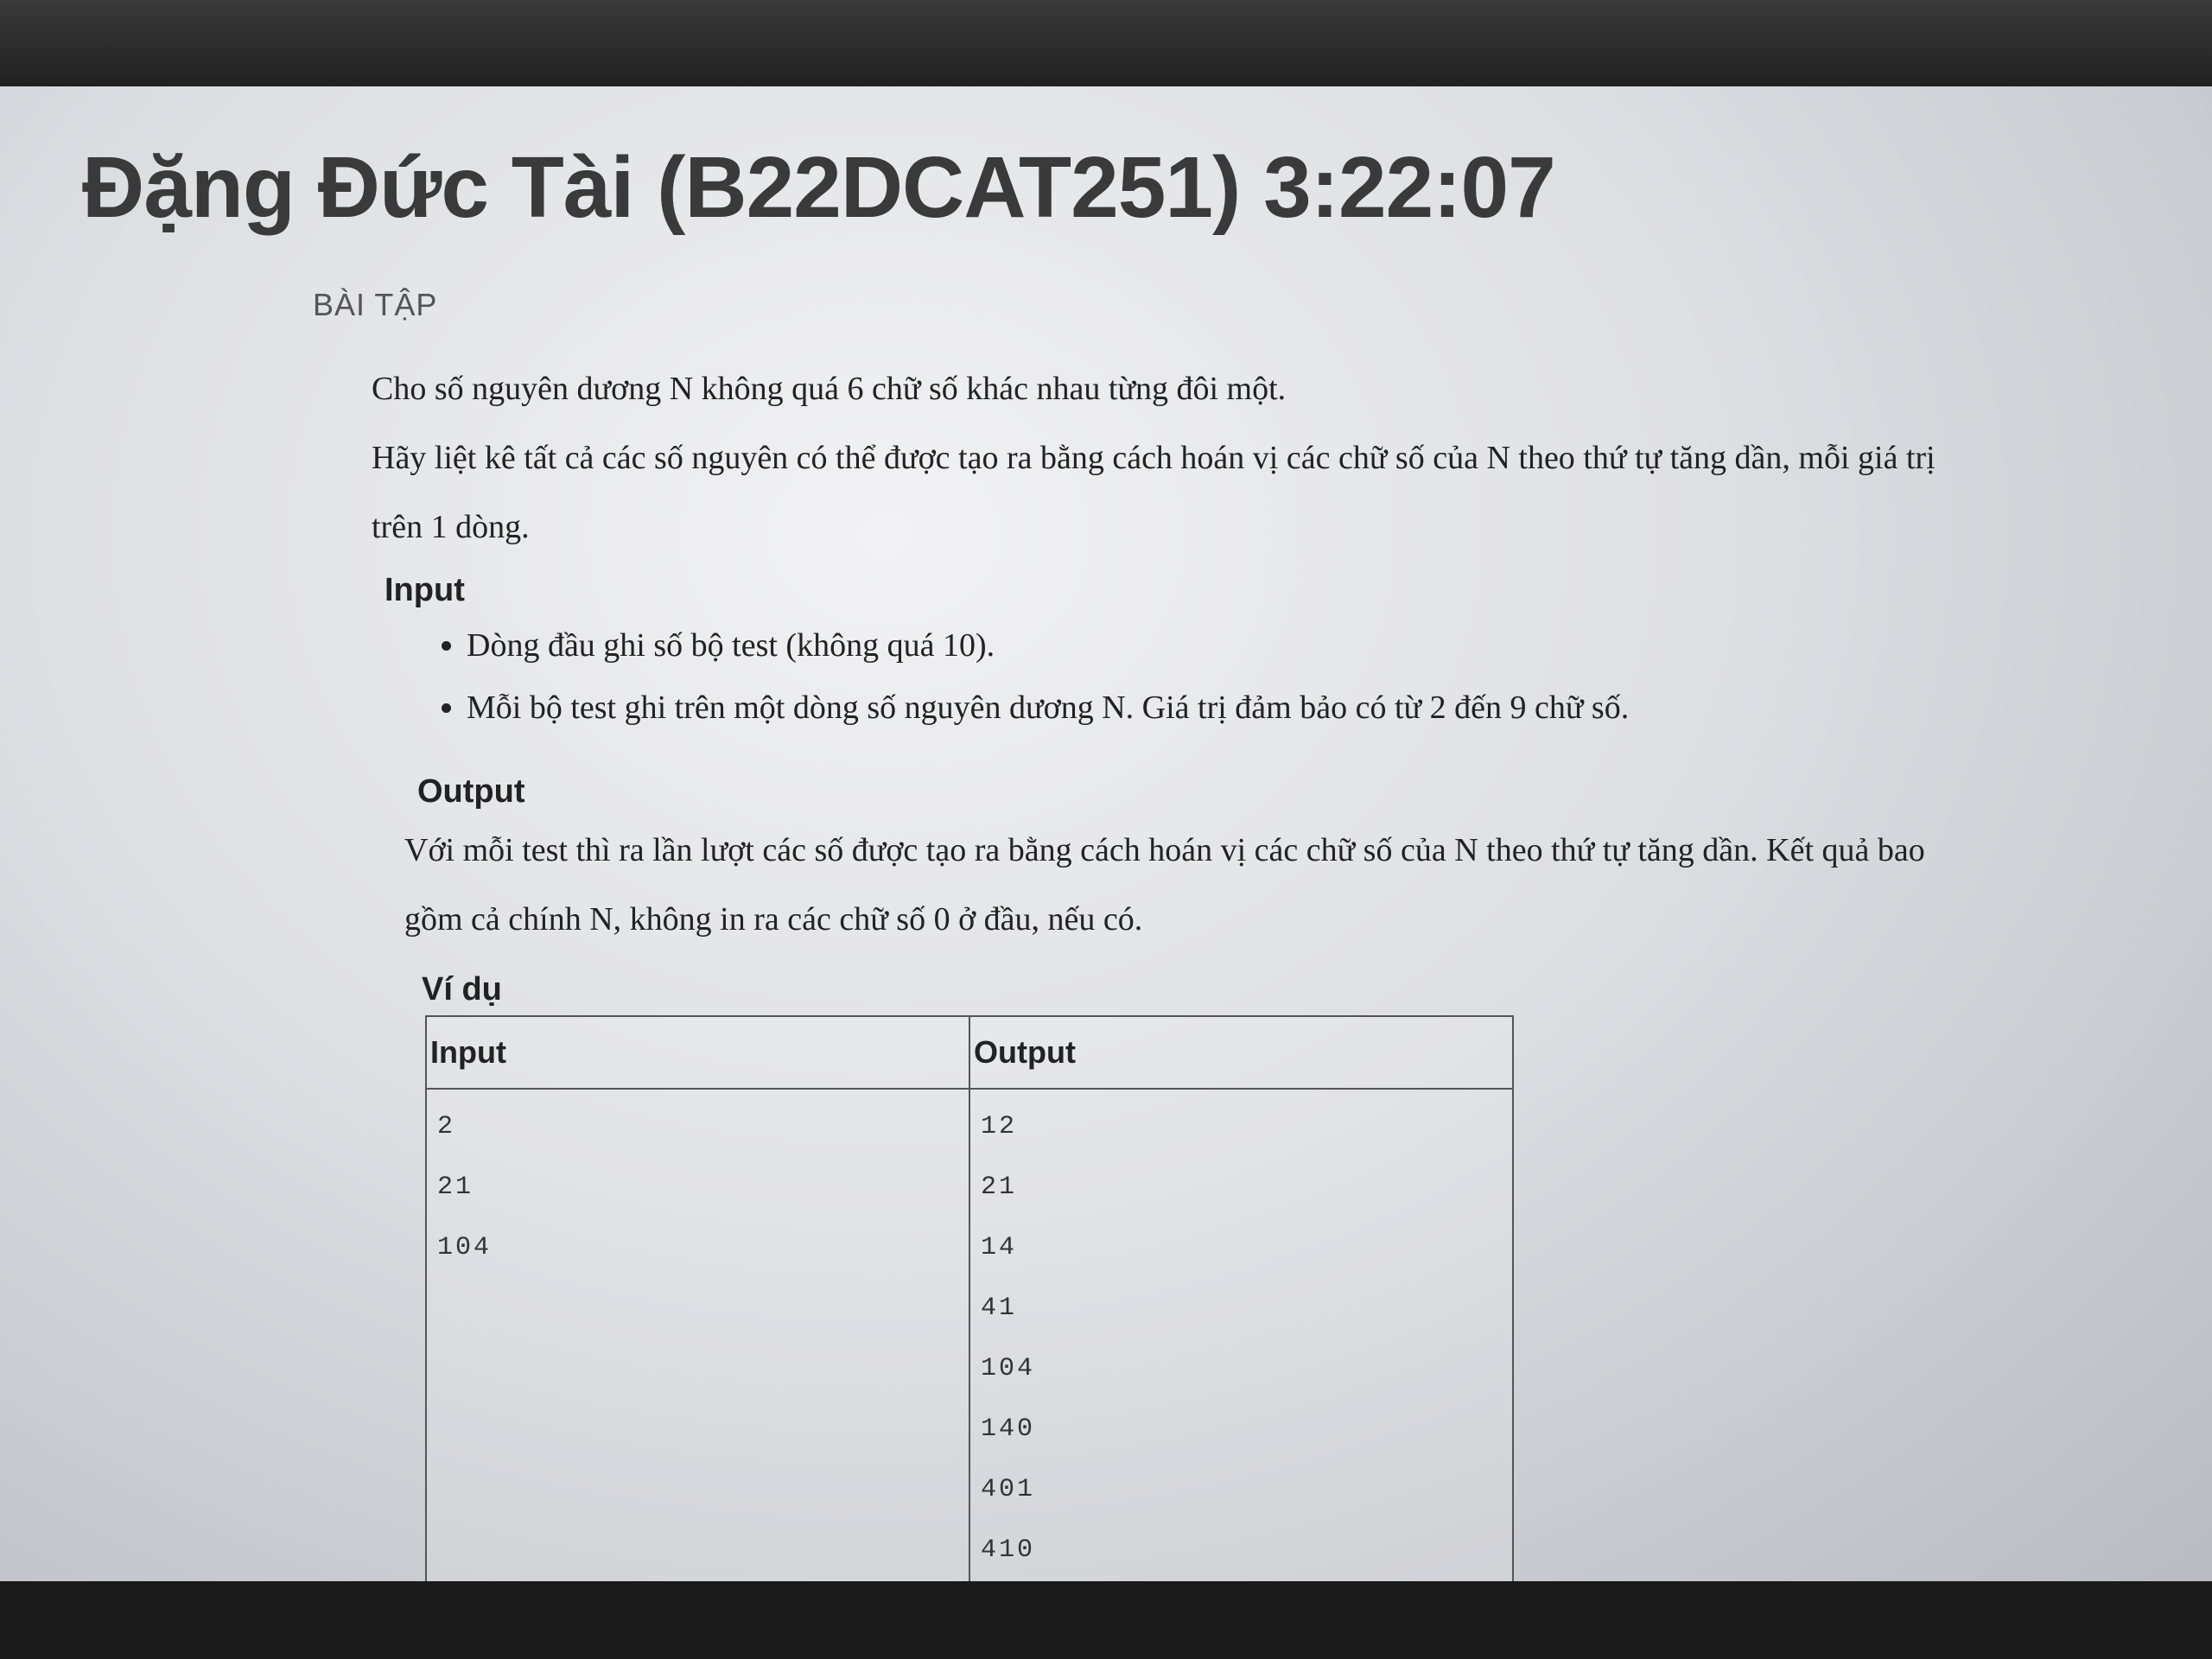 The image size is (2212, 1659). What do you see at coordinates (1008, 1429) in the screenshot?
I see `output-line: 140` at bounding box center [1008, 1429].